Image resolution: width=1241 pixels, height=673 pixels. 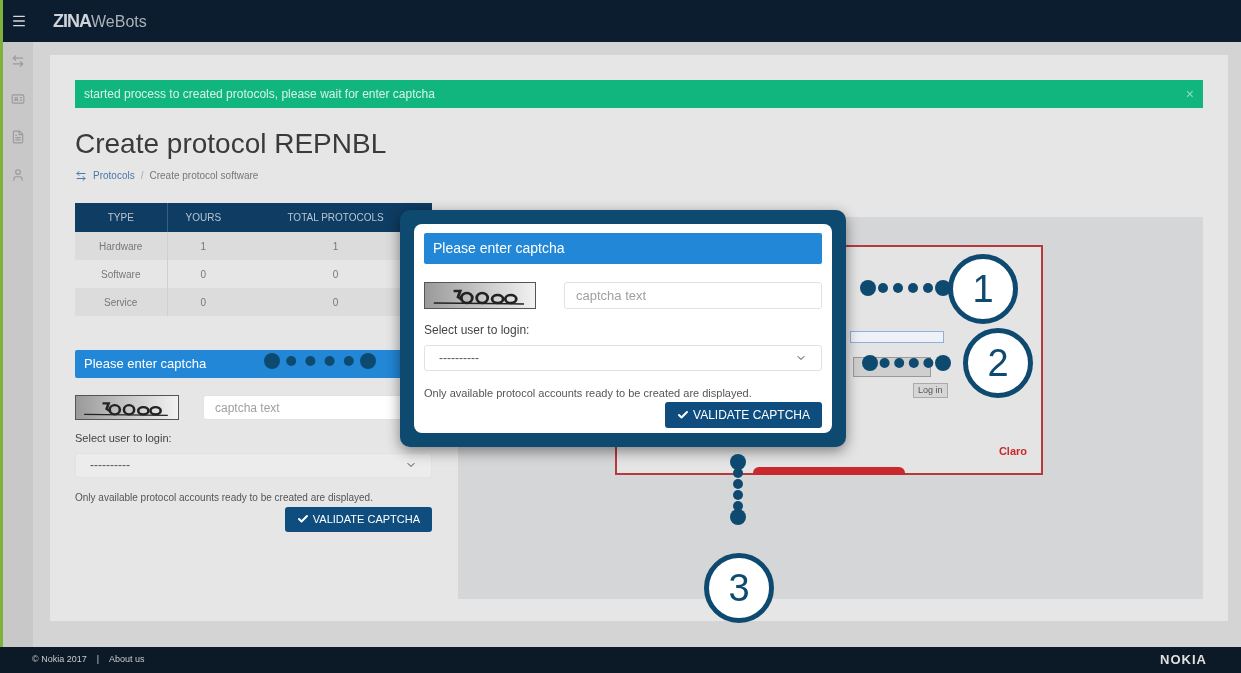 What do you see at coordinates (231, 144) in the screenshot?
I see `page-title: Create protocol REPNBL` at bounding box center [231, 144].